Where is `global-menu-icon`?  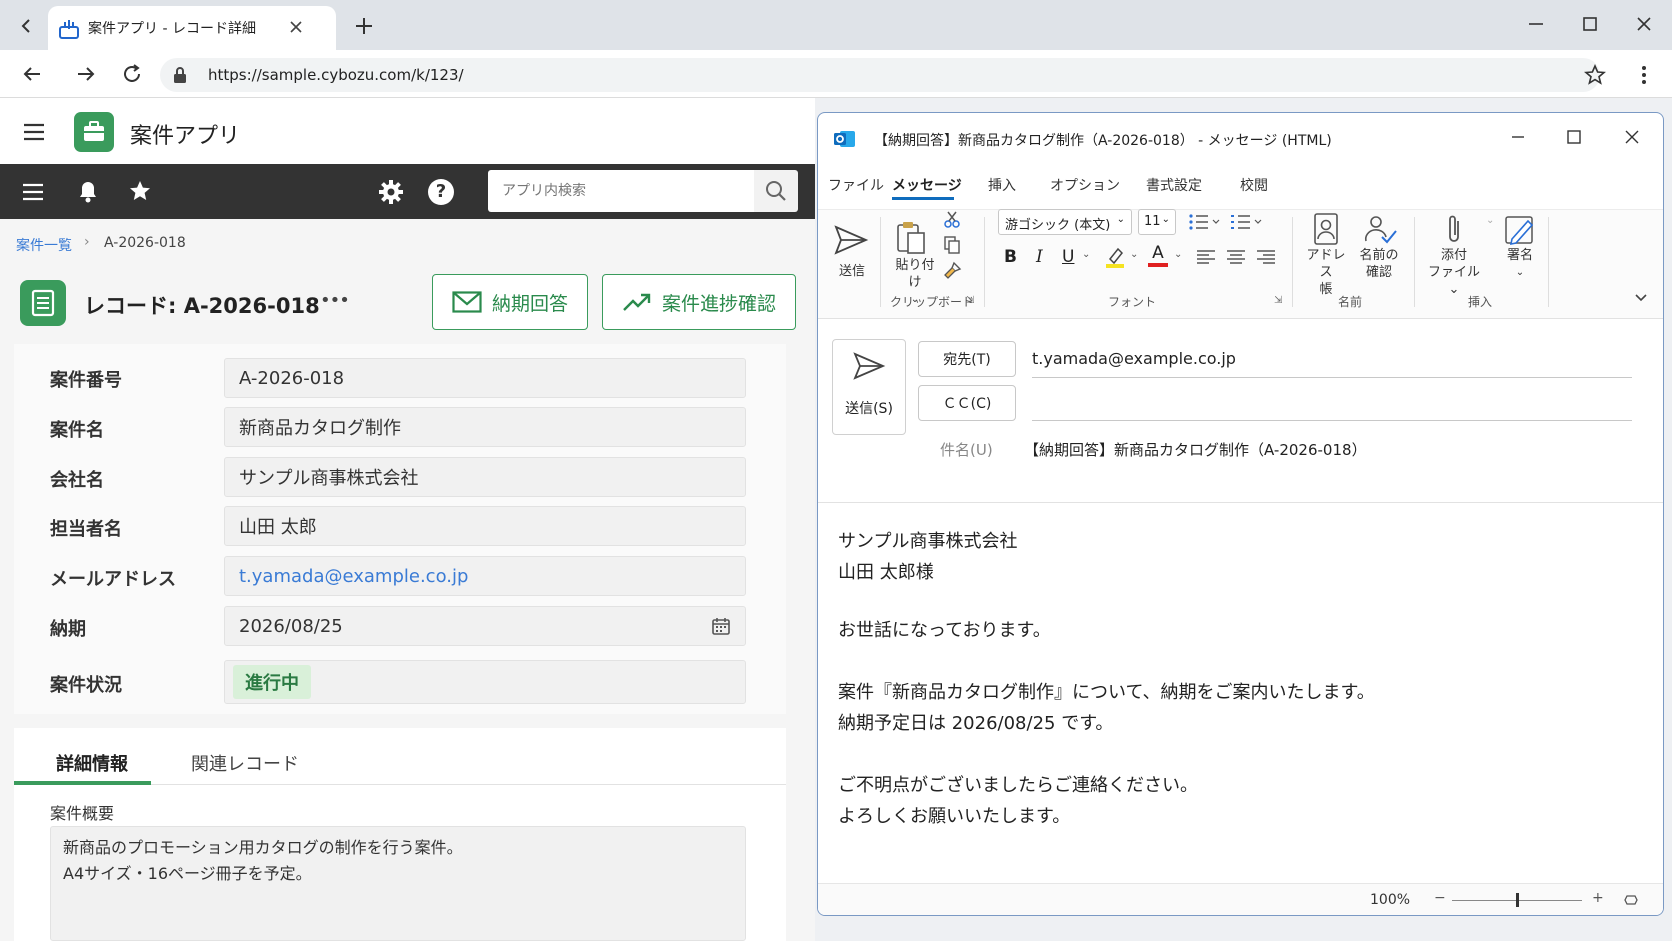
global-menu-icon is located at coordinates (33, 192).